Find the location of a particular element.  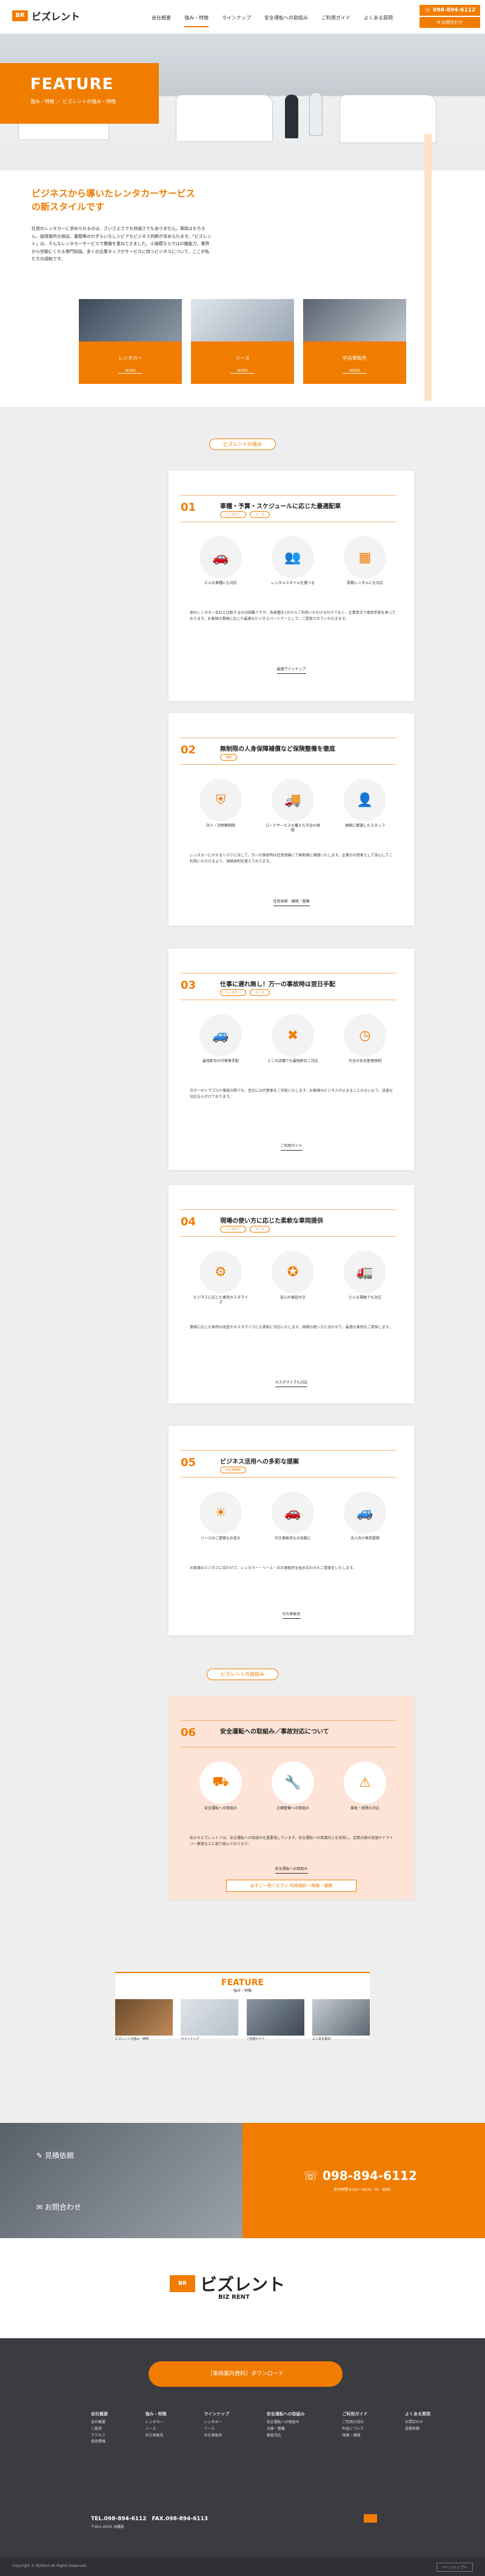

card-label: レンタカー is located at coordinates (130, 358).